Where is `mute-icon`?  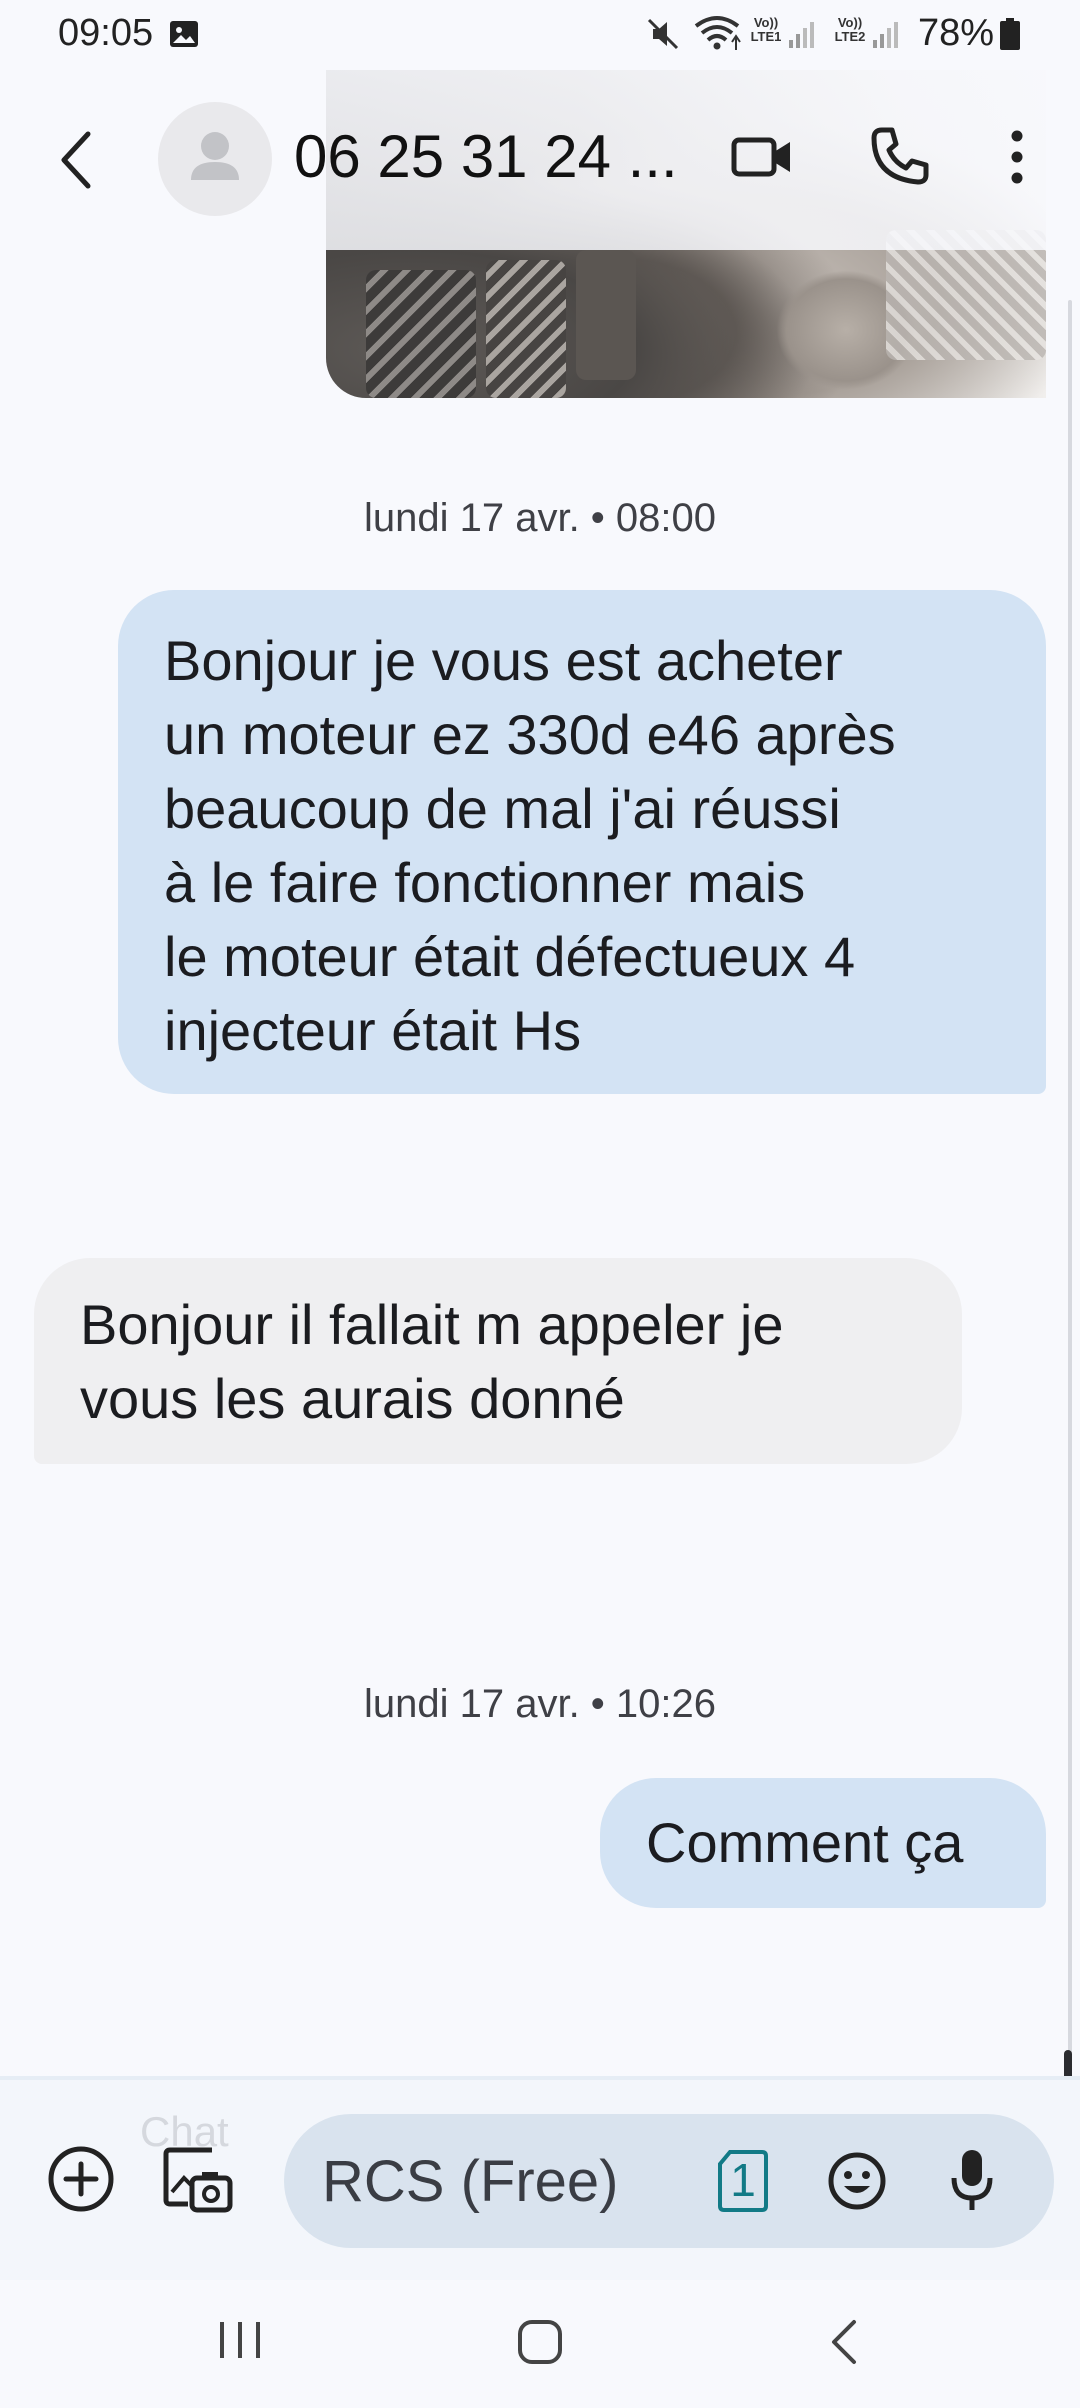
mute-icon is located at coordinates (663, 34).